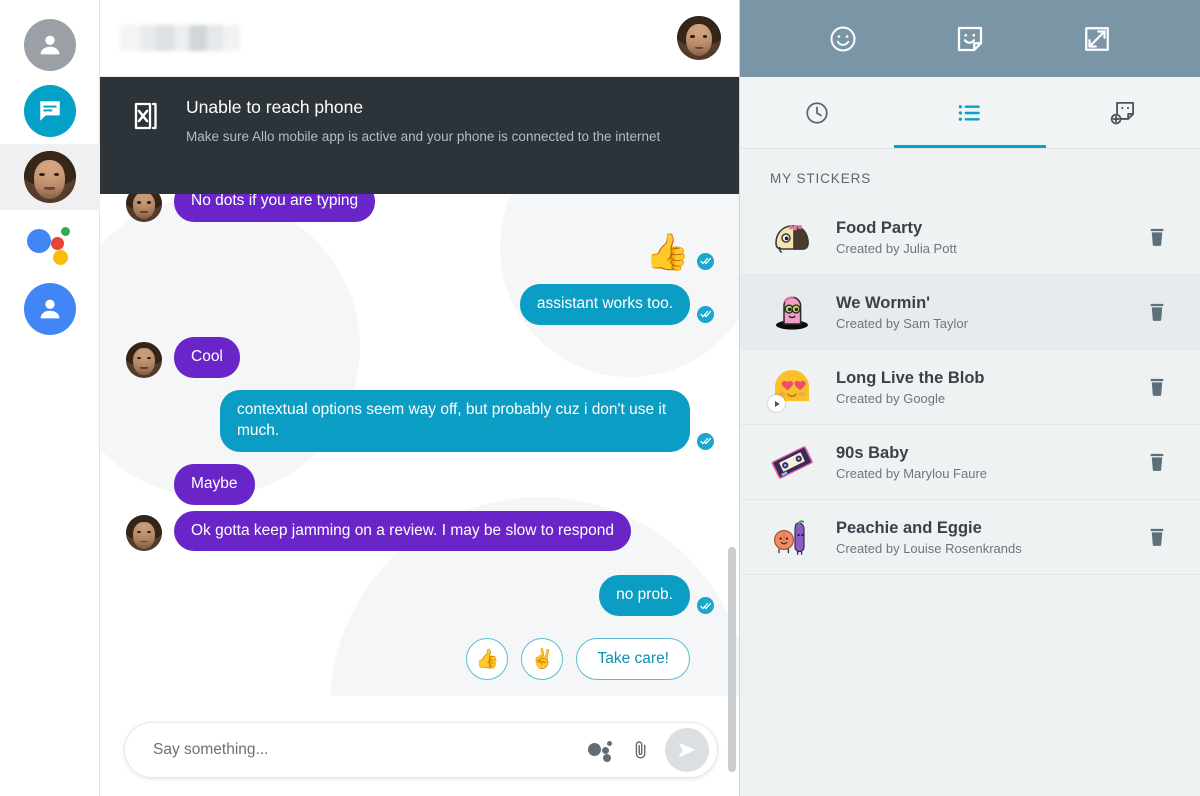 The image size is (1200, 796). I want to click on tab-recent, so click(816, 112).